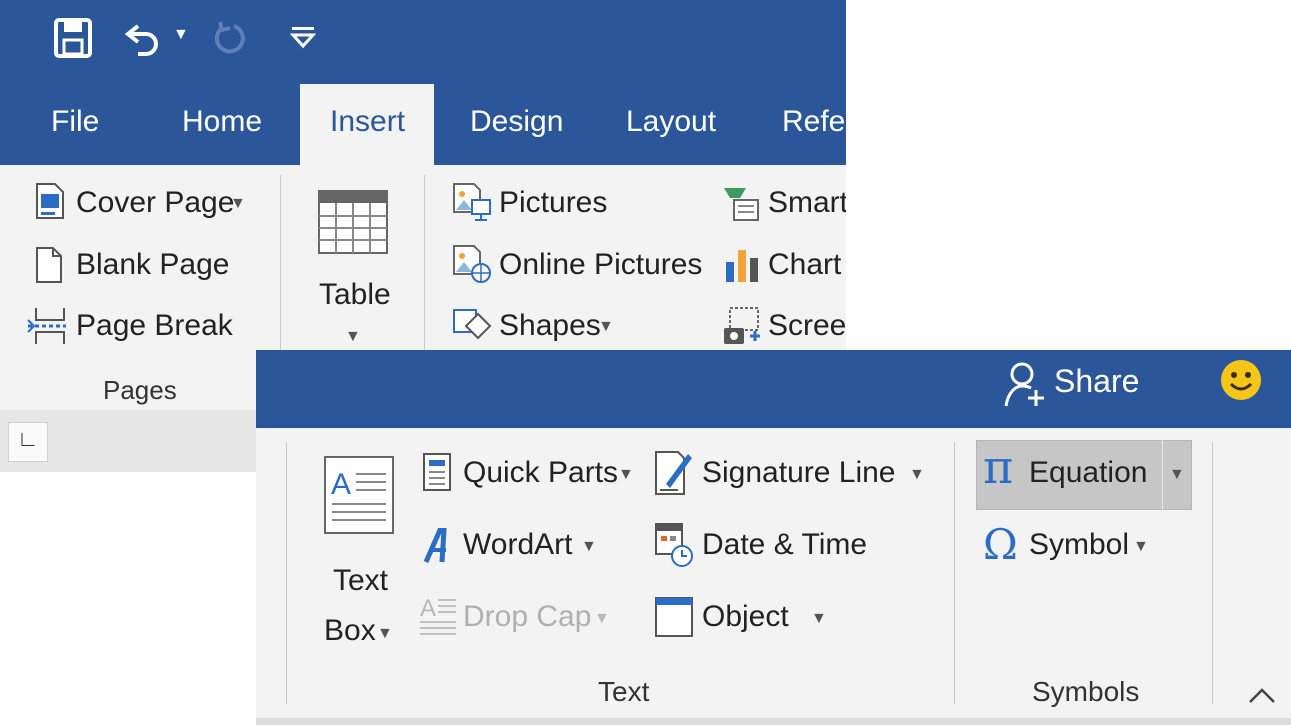  Describe the element at coordinates (303, 37) in the screenshot. I see `customize-qat-icon` at that location.